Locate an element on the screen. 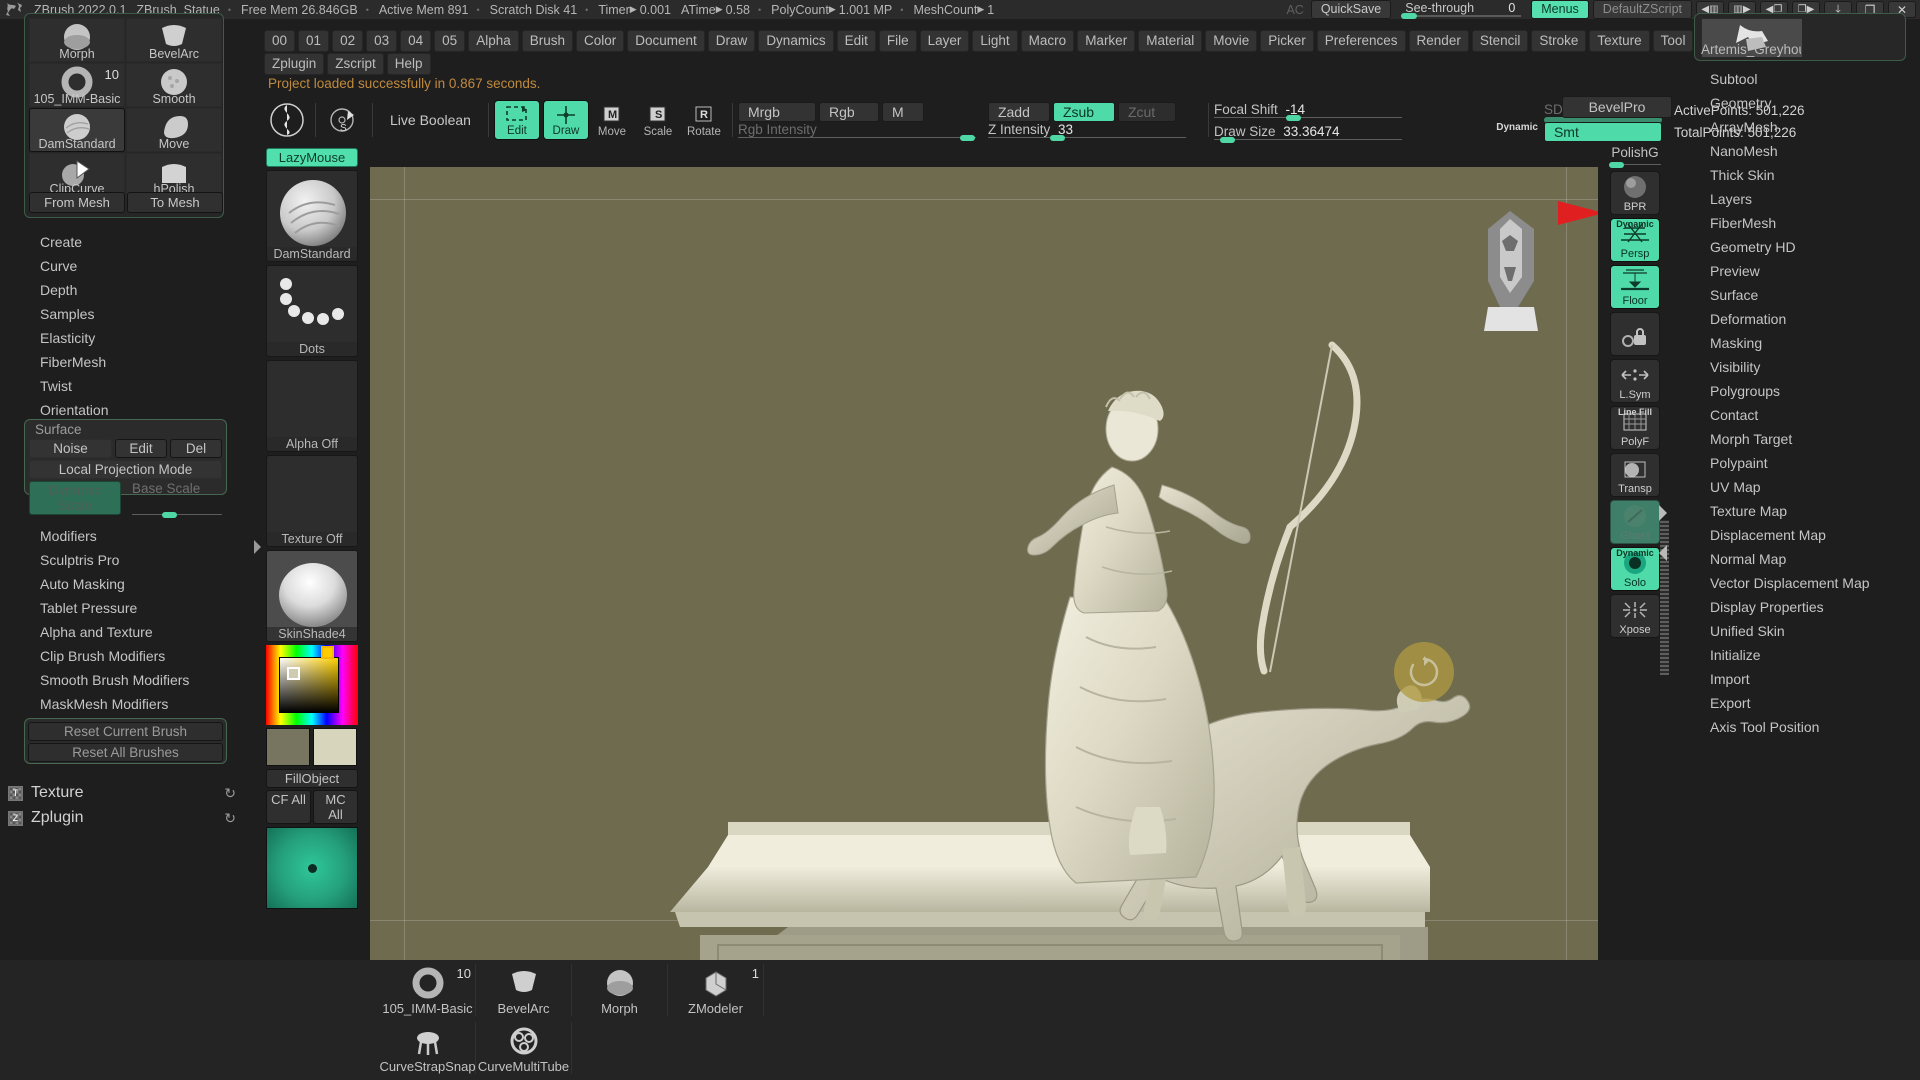 The image size is (1920, 1080). base-scale-knob is located at coordinates (169, 515).